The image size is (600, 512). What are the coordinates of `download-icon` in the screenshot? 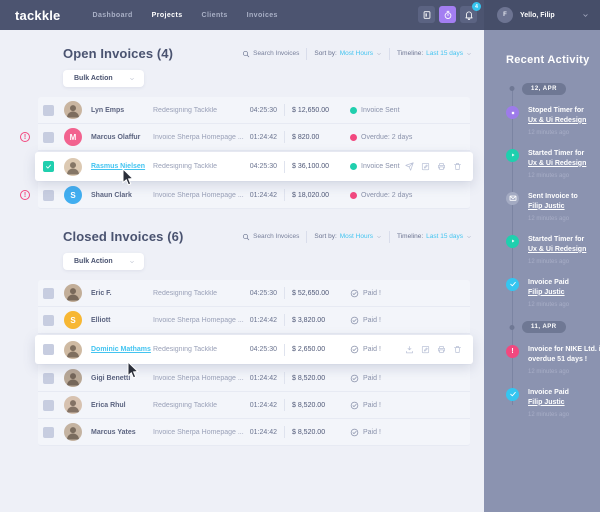 It's located at (409, 349).